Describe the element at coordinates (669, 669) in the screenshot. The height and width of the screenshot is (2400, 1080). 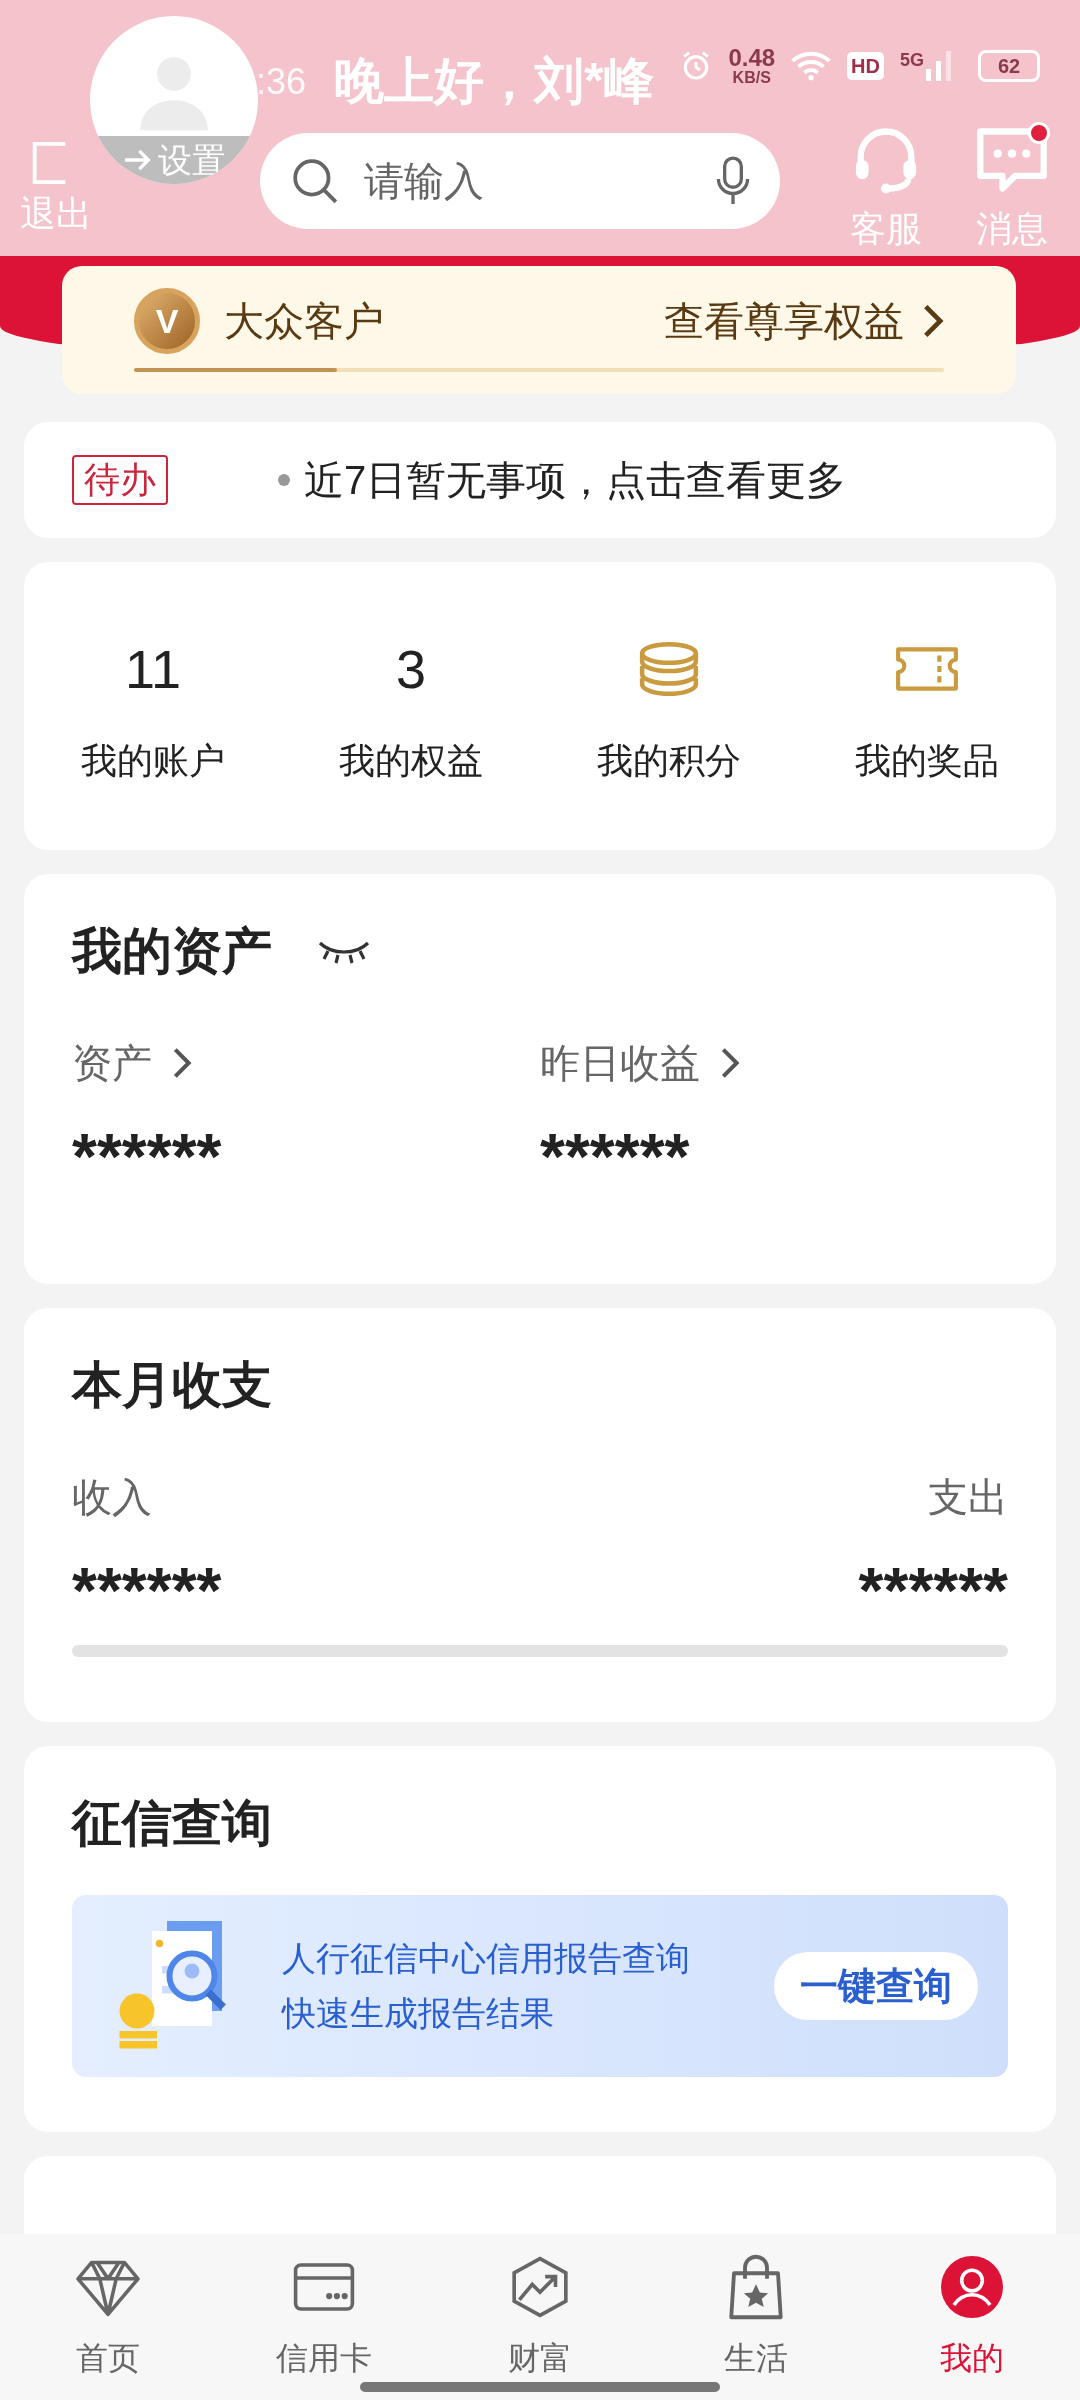
I see `coins-icon` at that location.